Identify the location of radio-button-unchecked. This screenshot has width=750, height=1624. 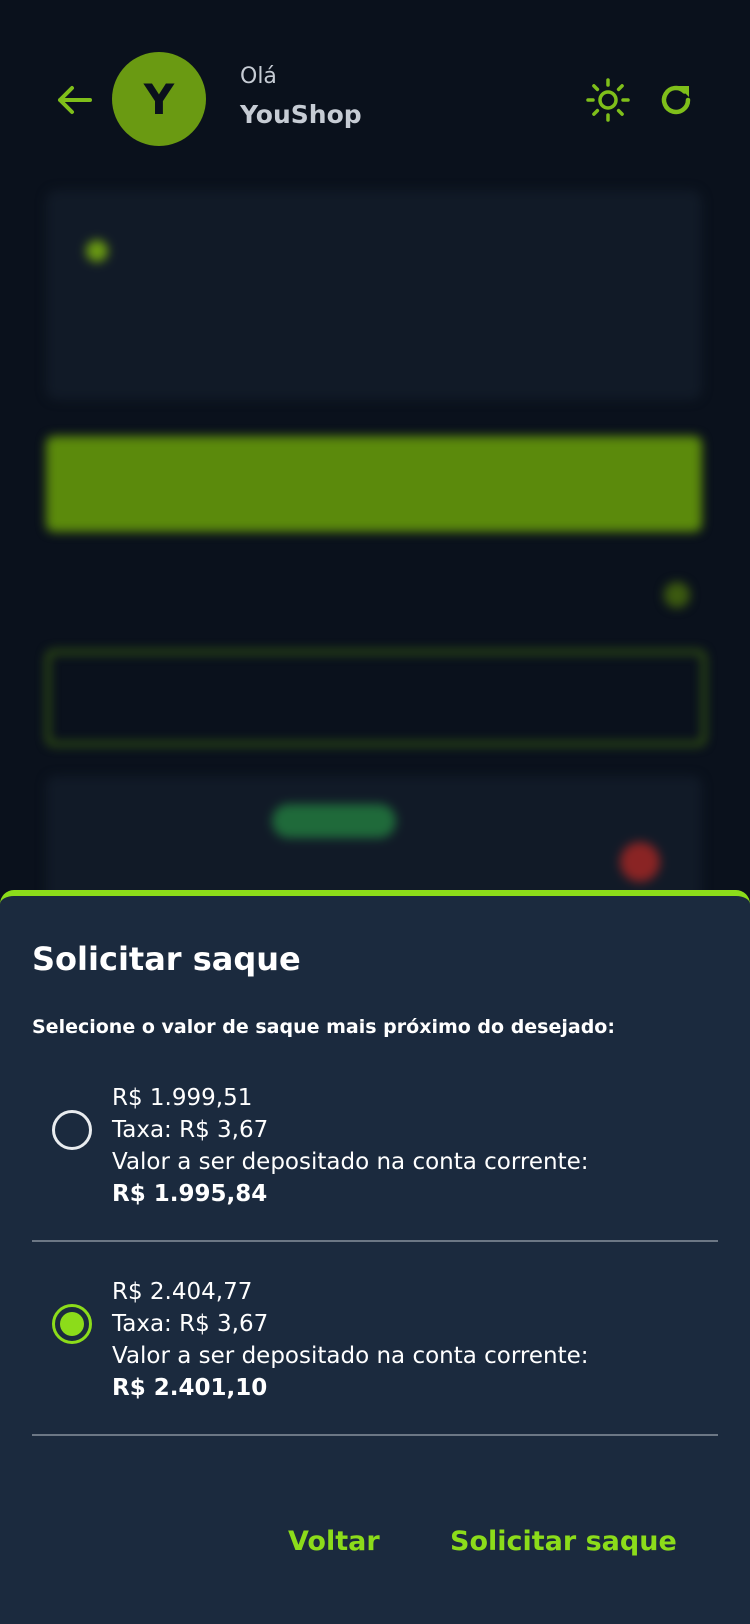
(72, 1130).